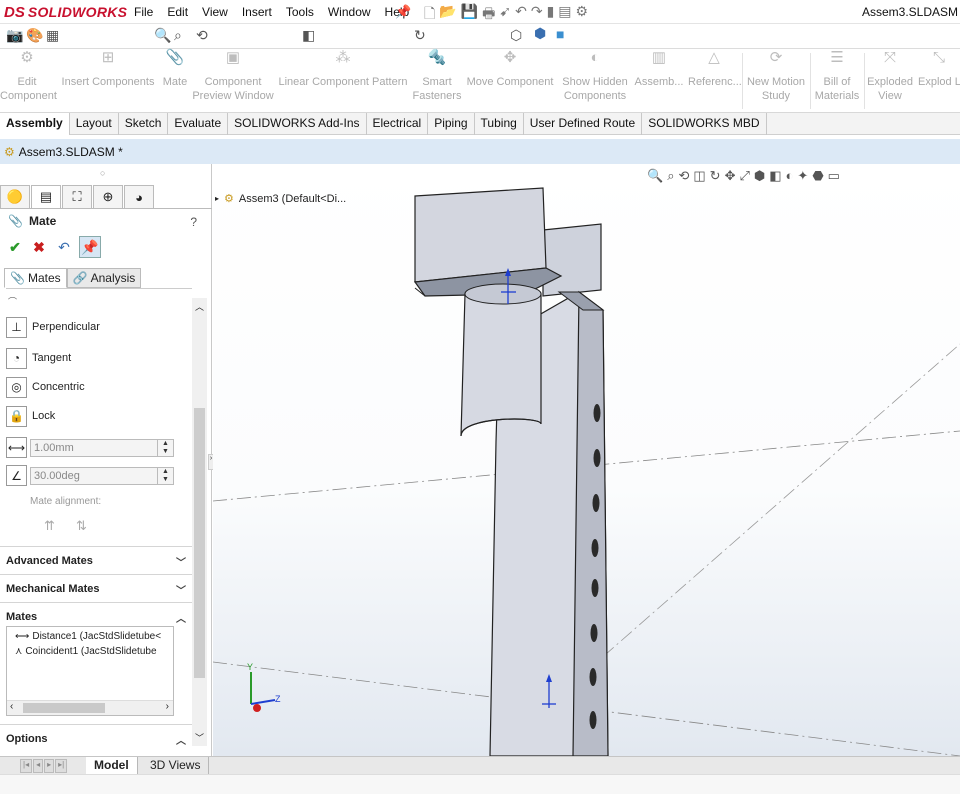 This screenshot has width=960, height=794. I want to click on tab-layout: Layout, so click(94, 124).